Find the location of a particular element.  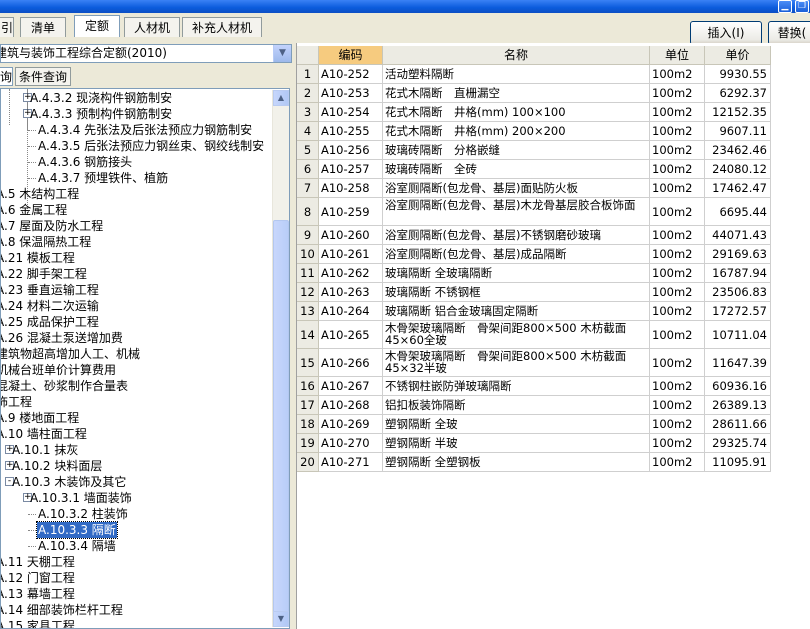

quota-library-select: 建筑与装饰工程综合定额(2010) ▼ is located at coordinates (146, 53).